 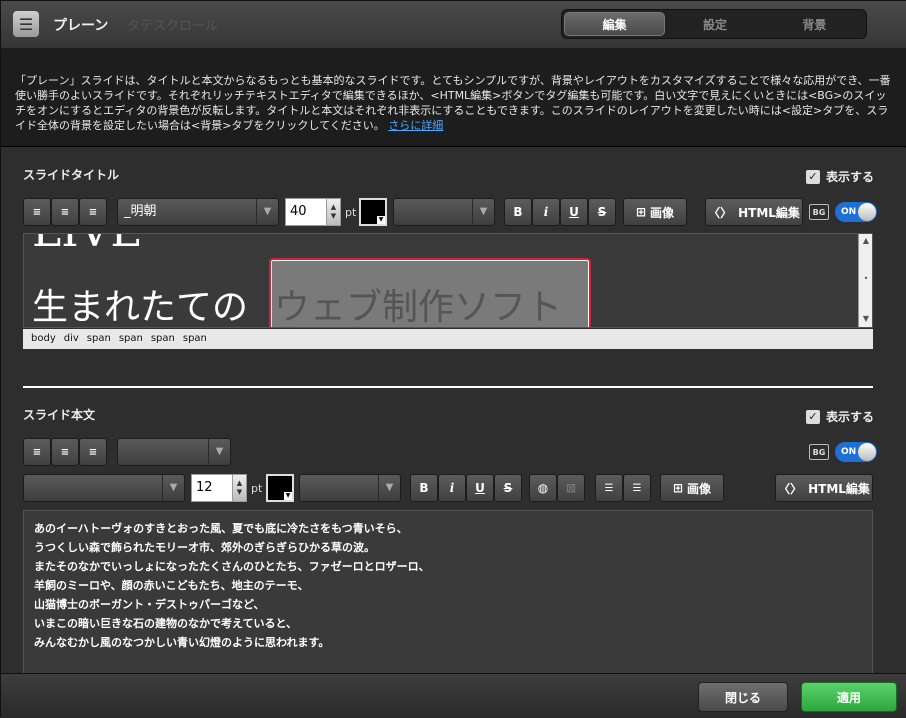 I want to click on body-color-picker: ▼, so click(x=280, y=488).